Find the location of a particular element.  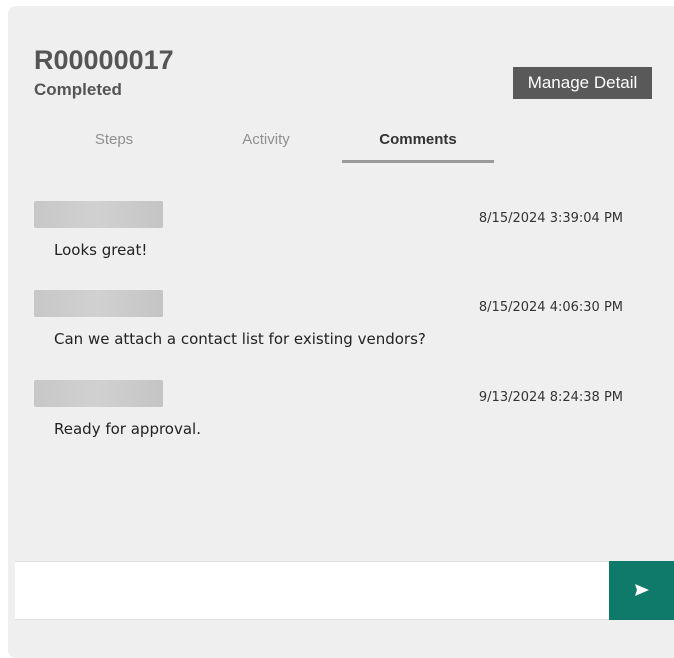

manage-detail-button: Manage Detail is located at coordinates (582, 83).